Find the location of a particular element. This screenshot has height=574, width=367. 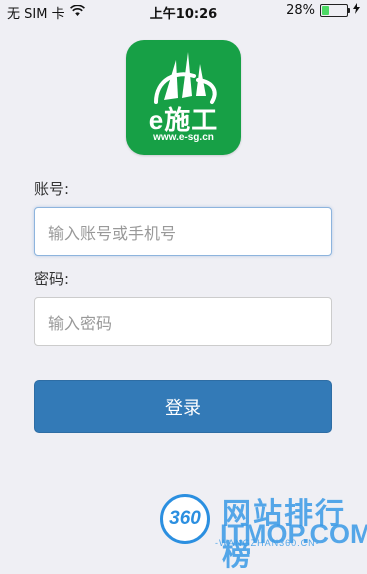

watermark-badge: 360 is located at coordinates (185, 519).